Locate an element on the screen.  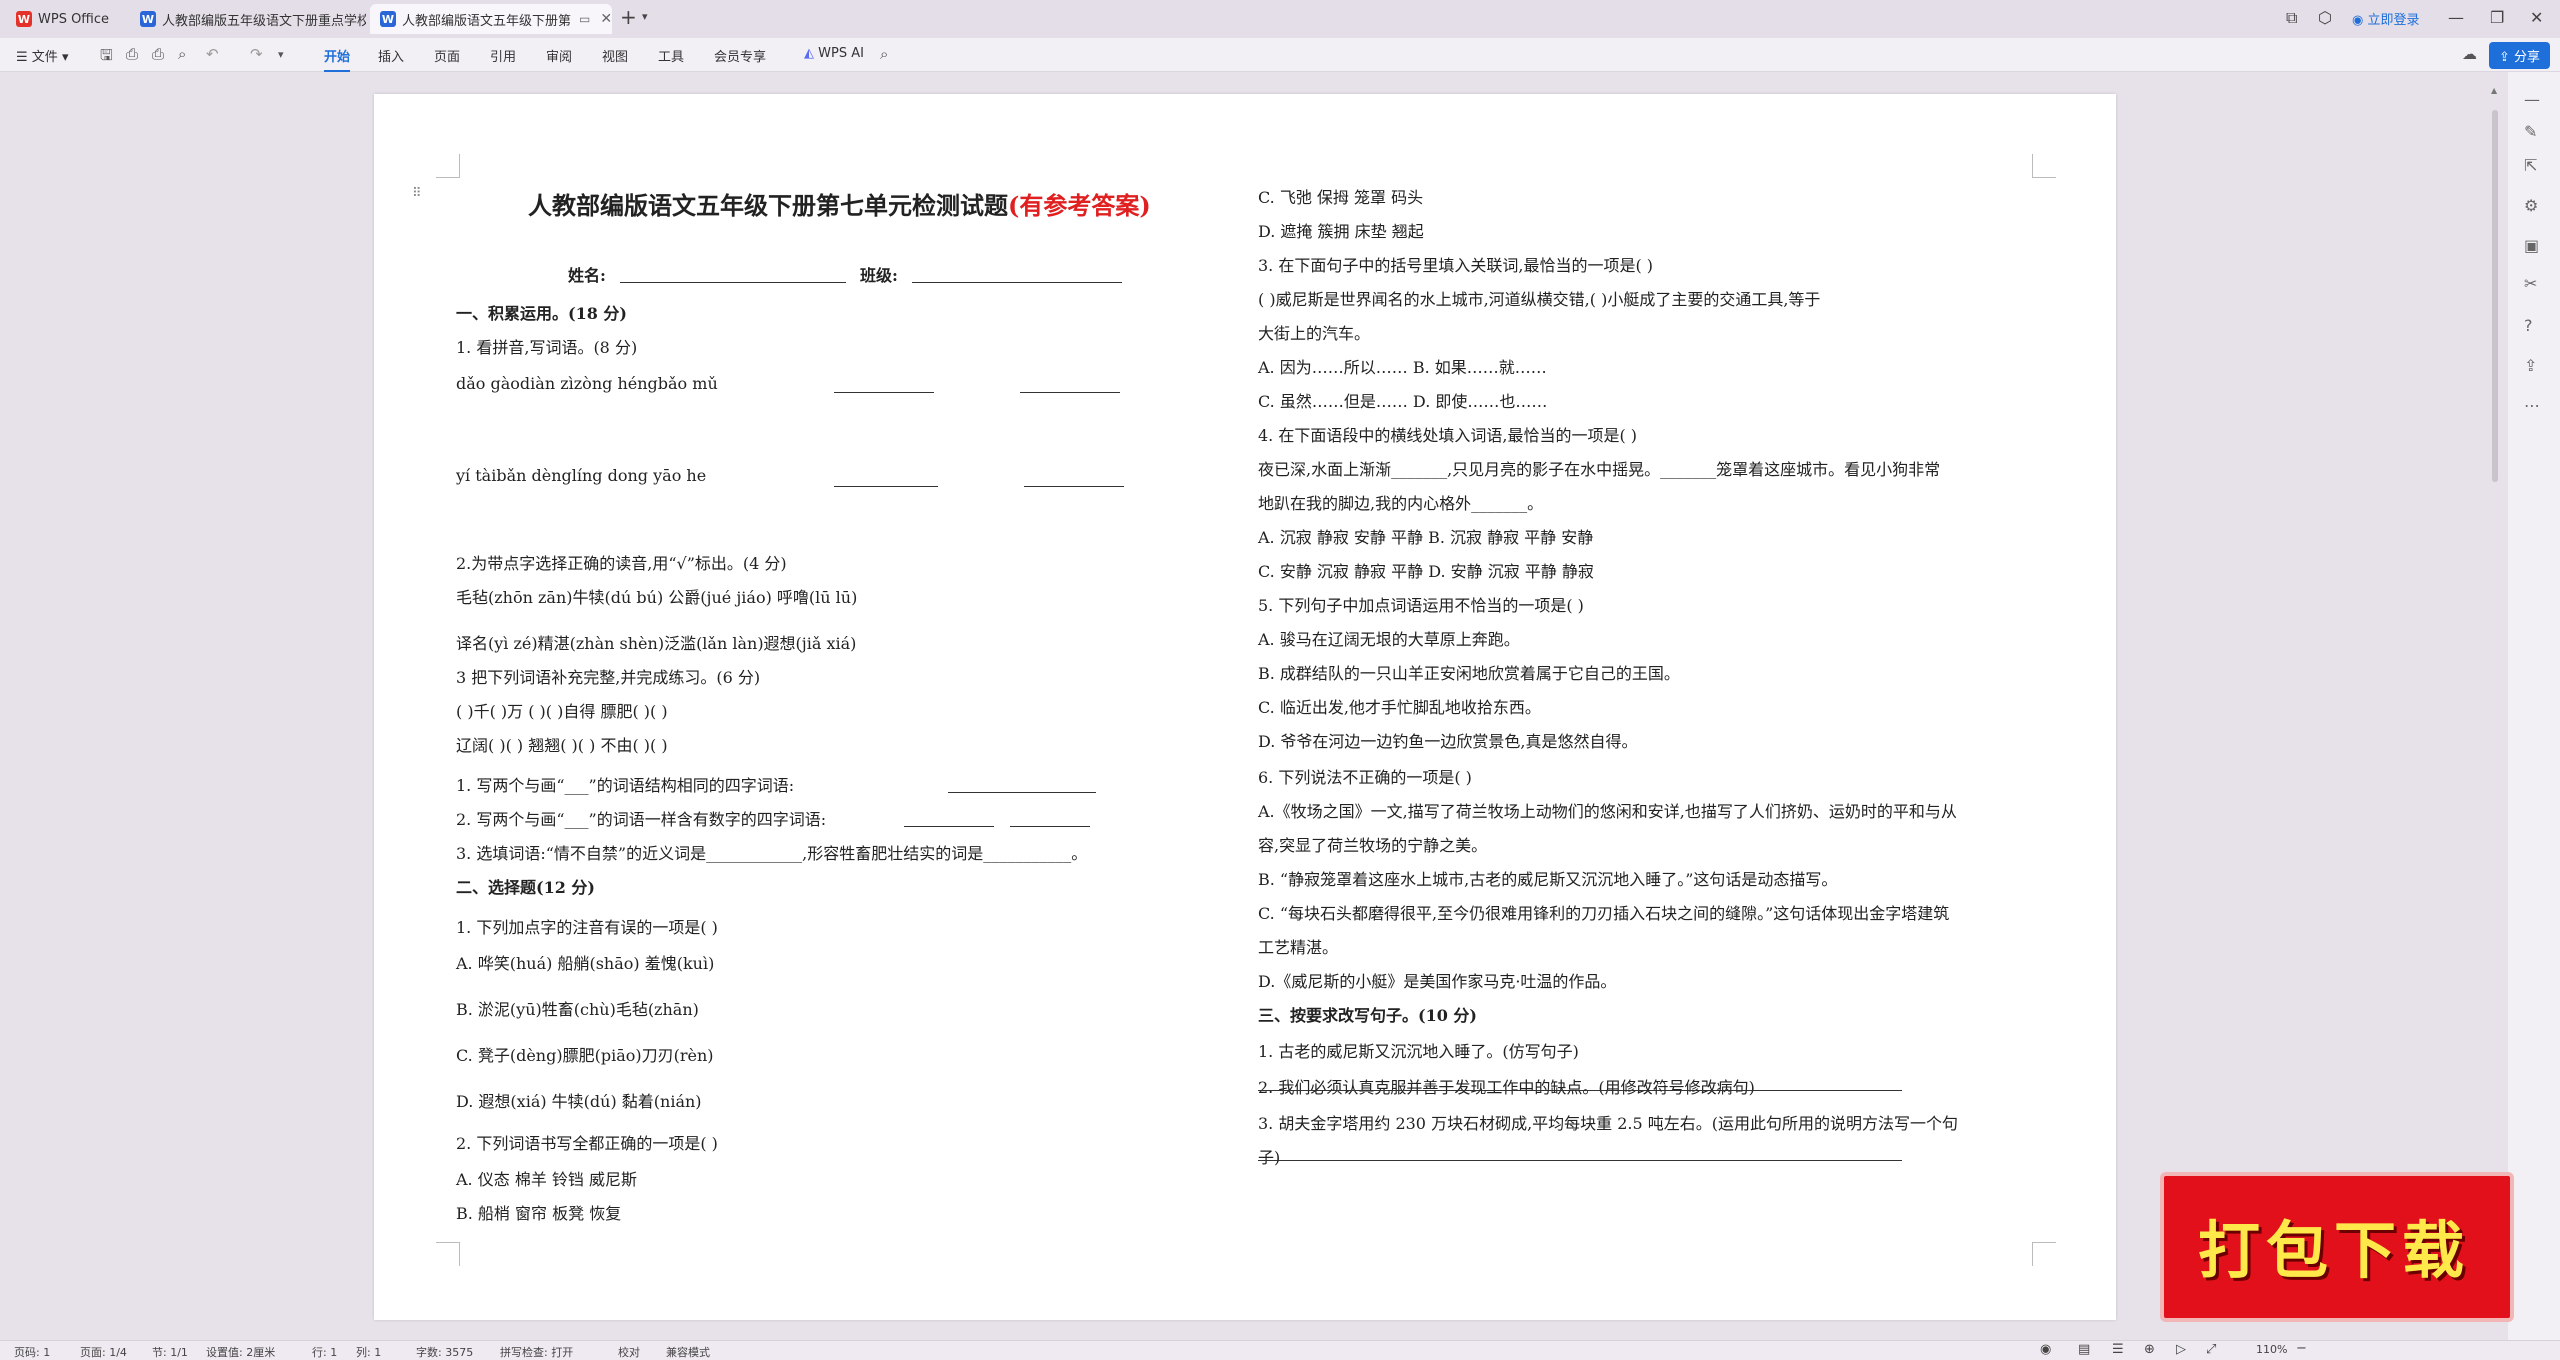
left-line-1: 1. 看拼音,写词语。(8 分) is located at coordinates (546, 346).